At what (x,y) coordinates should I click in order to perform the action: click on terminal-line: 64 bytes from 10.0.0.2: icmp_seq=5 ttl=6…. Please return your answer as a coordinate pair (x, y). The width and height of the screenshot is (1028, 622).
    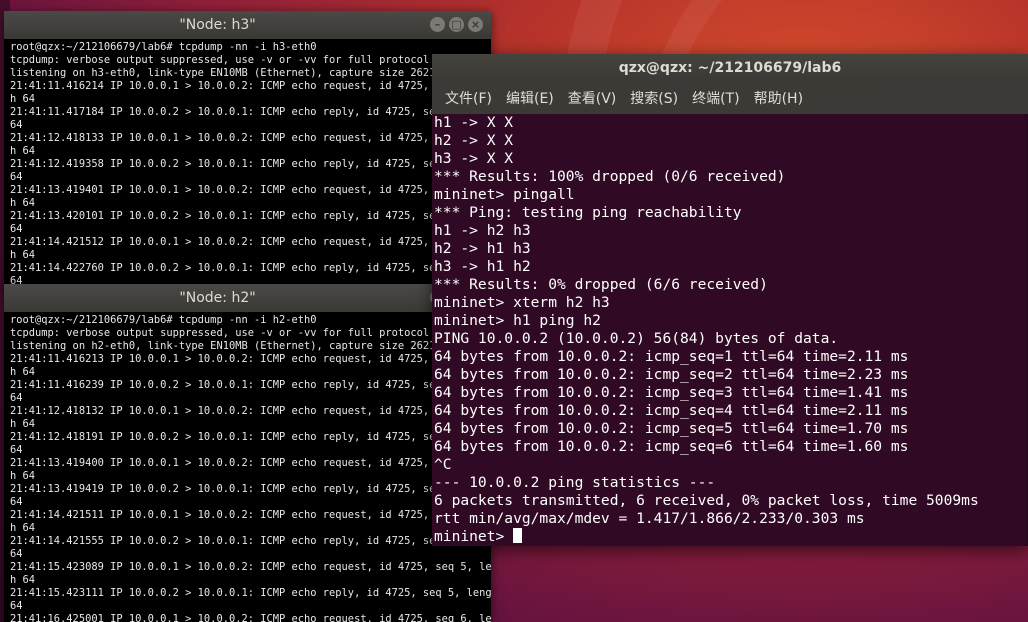
    Looking at the image, I should click on (671, 428).